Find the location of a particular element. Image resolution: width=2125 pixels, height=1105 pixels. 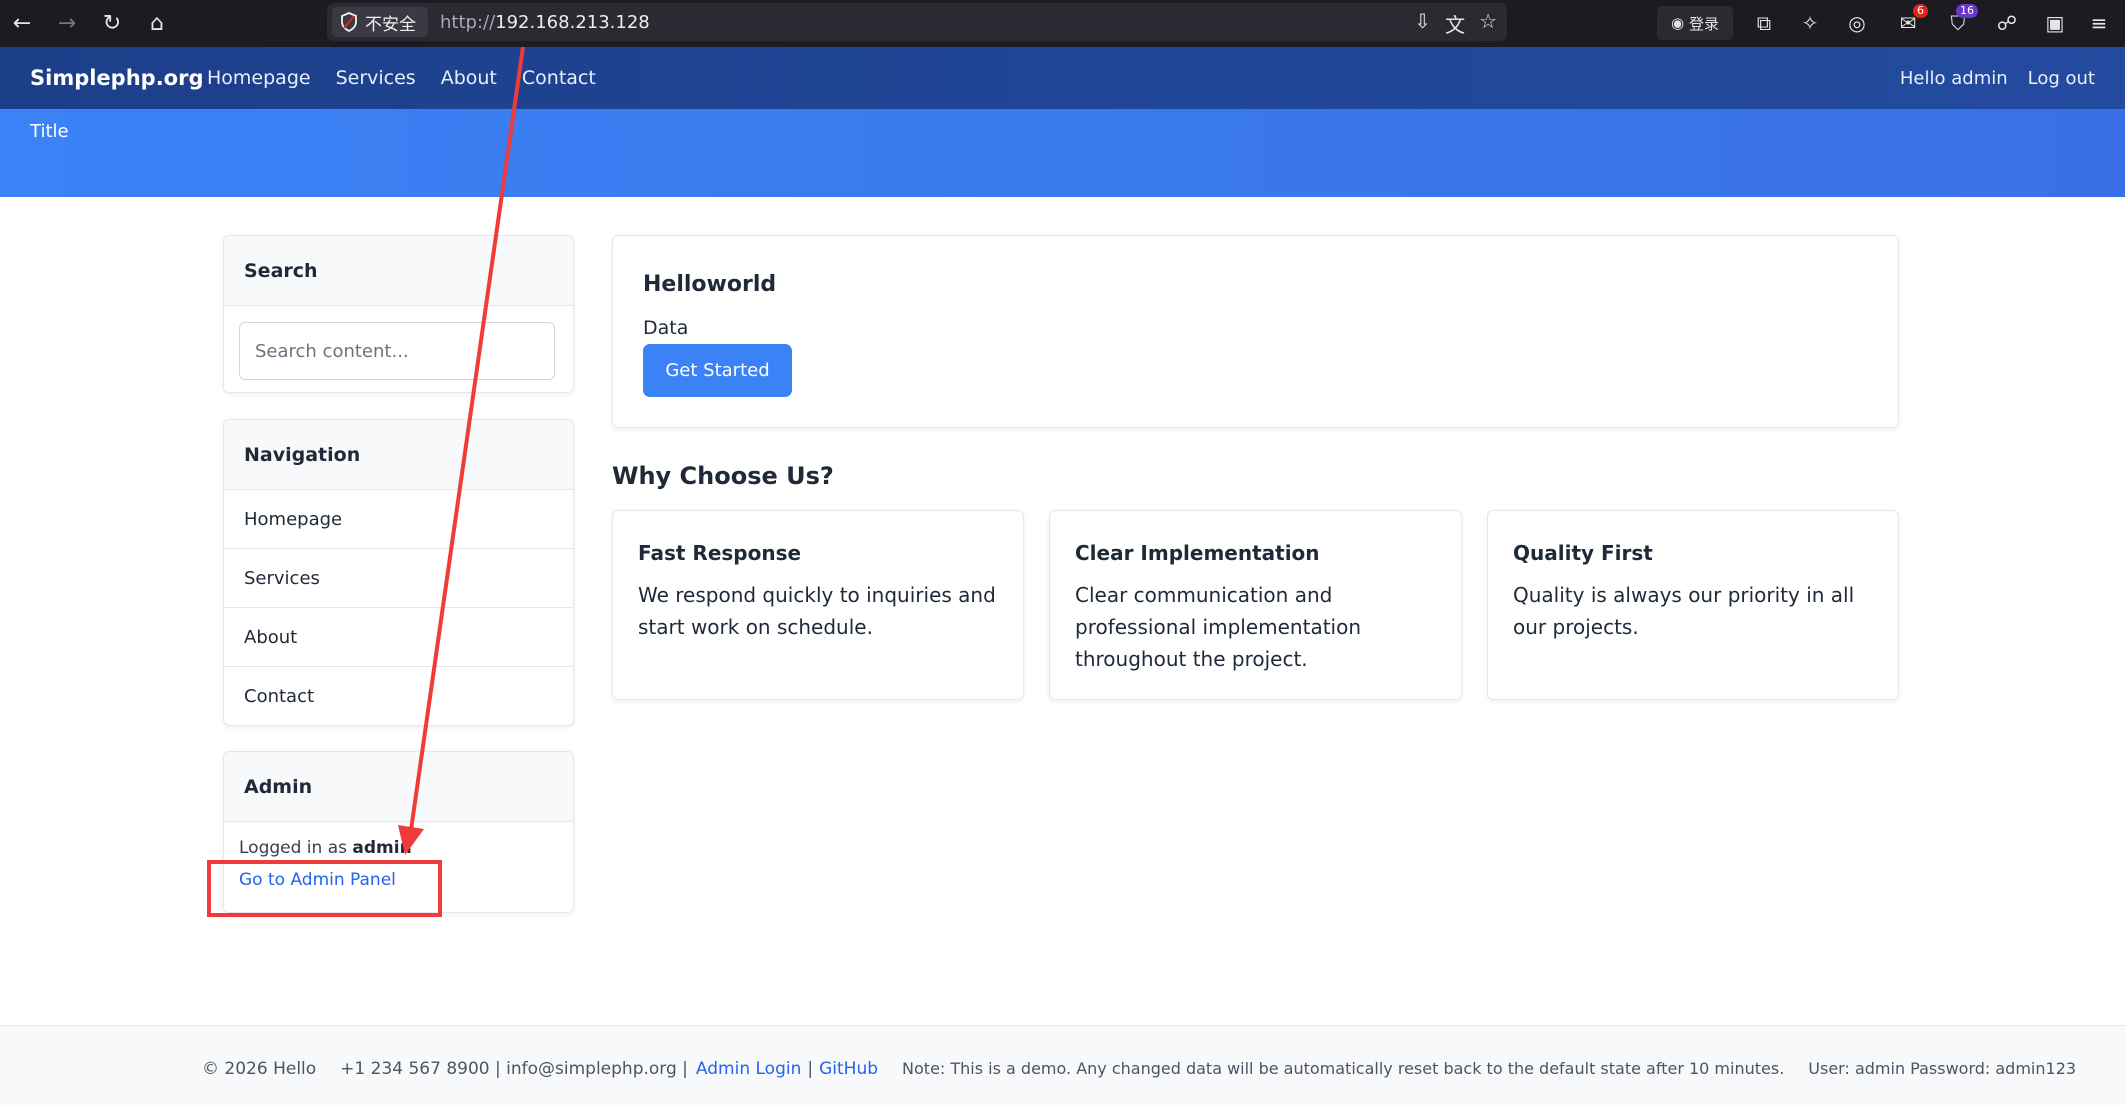

site-brand: Simplephp.org is located at coordinates (117, 78).